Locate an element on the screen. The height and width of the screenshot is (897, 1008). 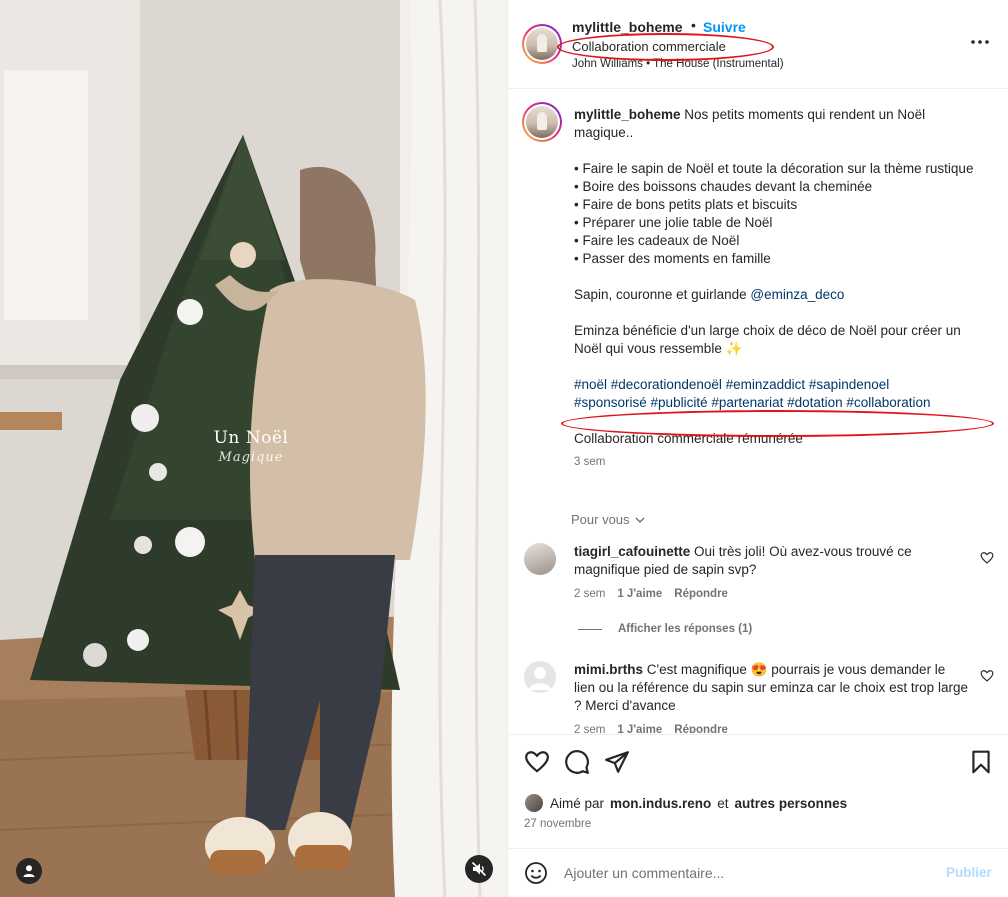
caption-bullet: • Faire les cadeaux de Noël is located at coordinates (657, 240).